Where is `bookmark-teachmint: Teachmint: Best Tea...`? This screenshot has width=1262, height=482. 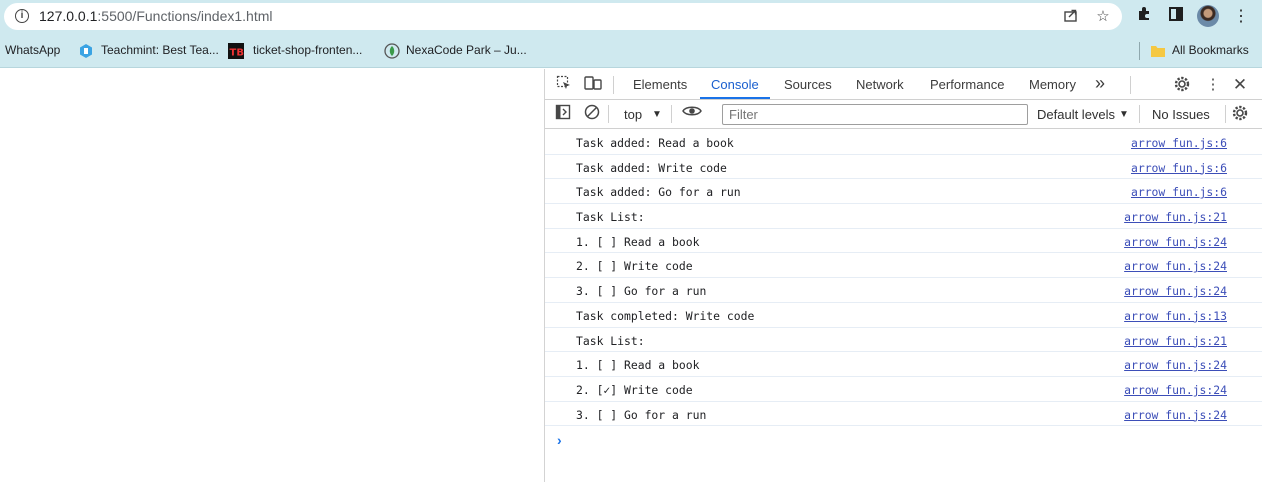 bookmark-teachmint: Teachmint: Best Tea... is located at coordinates (160, 50).